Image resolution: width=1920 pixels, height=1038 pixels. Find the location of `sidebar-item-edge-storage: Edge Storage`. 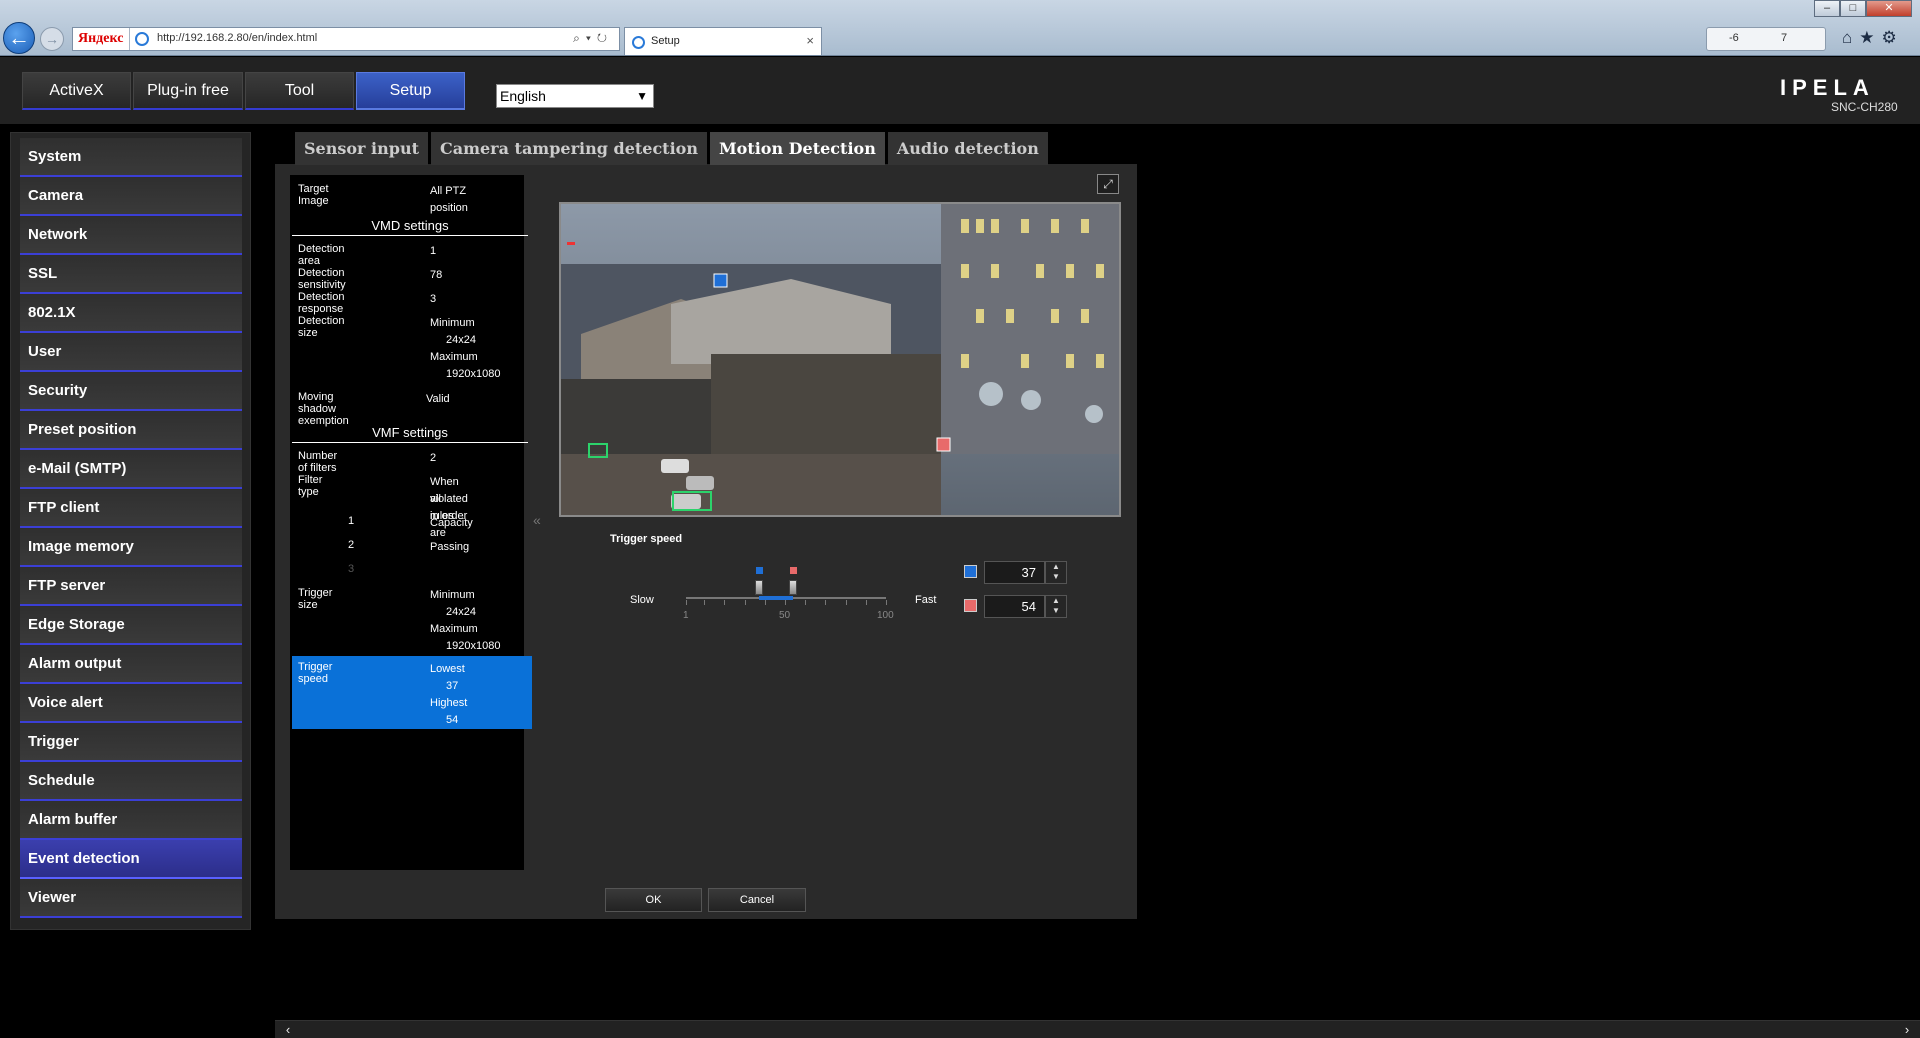

sidebar-item-edge-storage: Edge Storage is located at coordinates (131, 625).